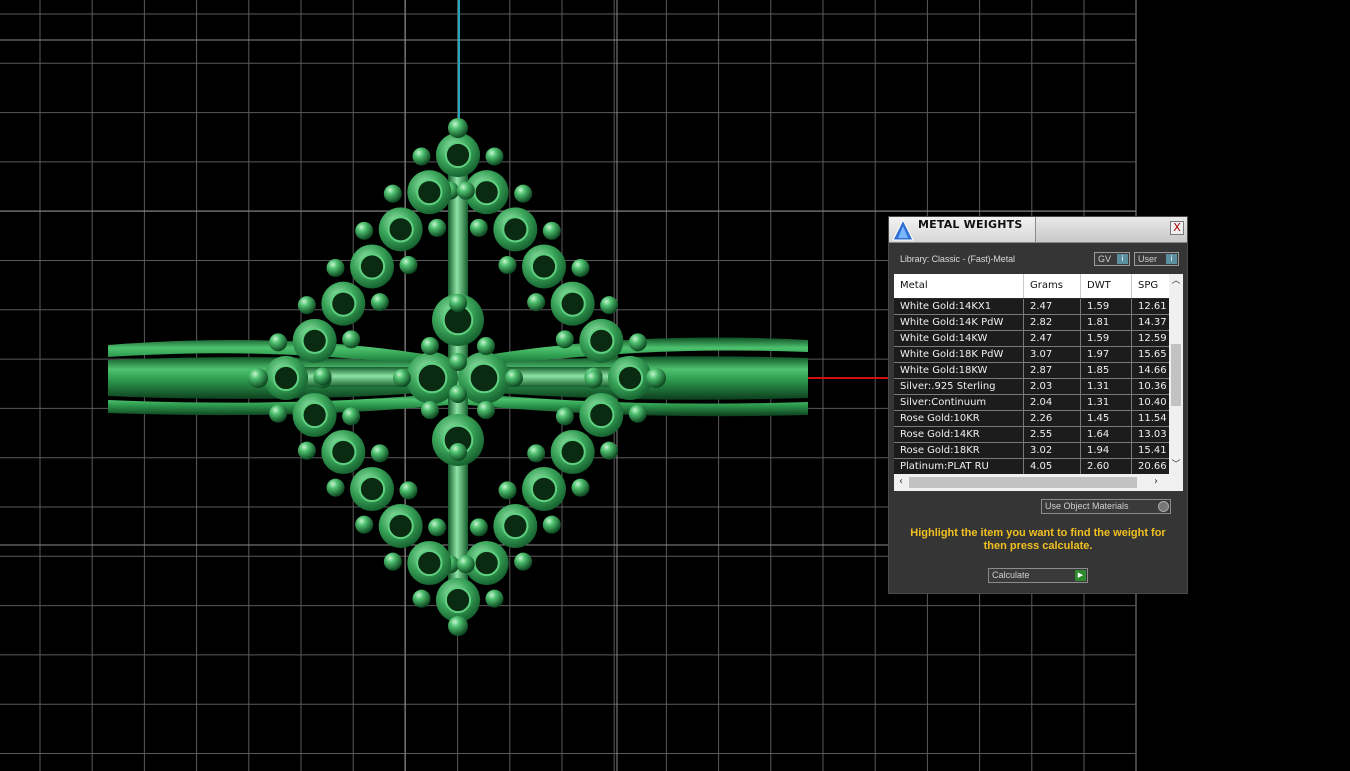 The width and height of the screenshot is (1350, 771). What do you see at coordinates (1176, 465) in the screenshot?
I see `scroll-down-icon: ﹀` at bounding box center [1176, 465].